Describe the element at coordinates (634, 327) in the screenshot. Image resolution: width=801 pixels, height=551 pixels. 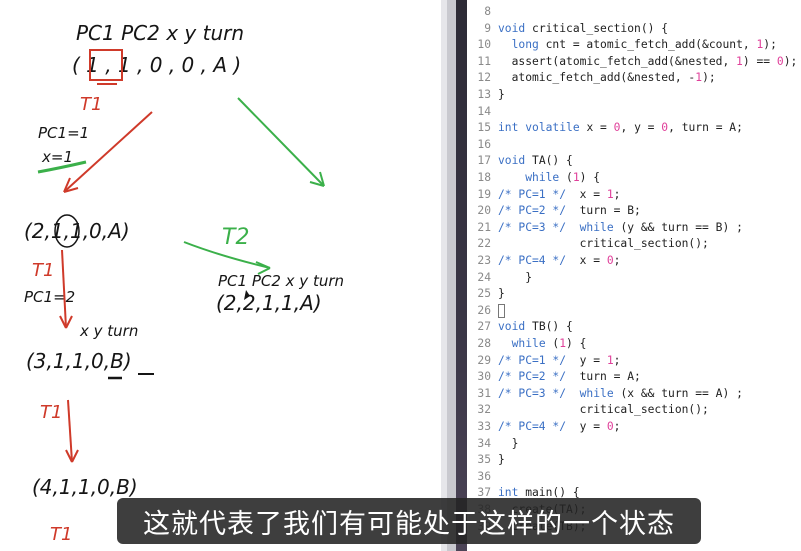
I see `code-line: 27 void TB() {` at that location.